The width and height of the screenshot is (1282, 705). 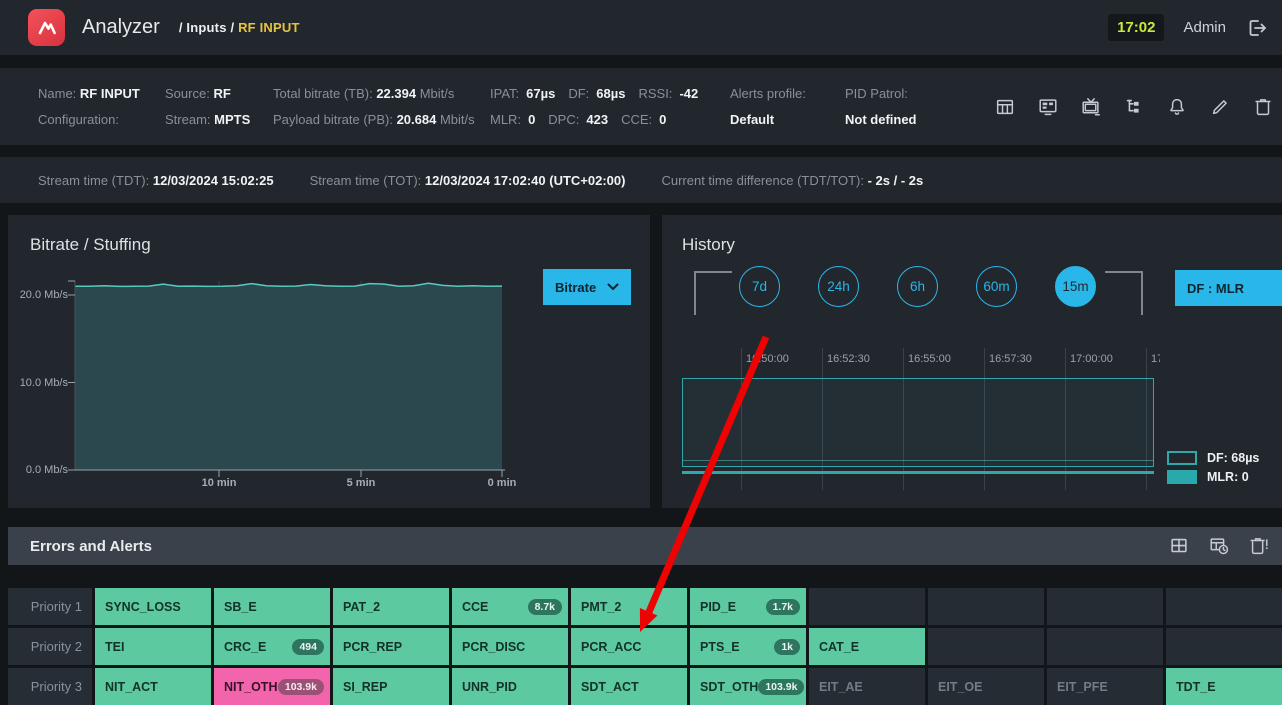 I want to click on error-cell-si_rep: SI_REP, so click(x=391, y=686).